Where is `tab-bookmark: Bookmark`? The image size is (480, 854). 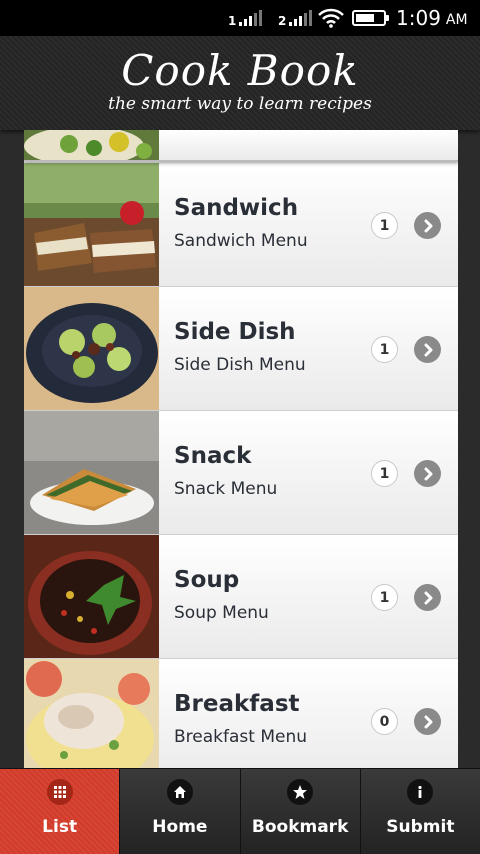 tab-bookmark: Bookmark is located at coordinates (300, 811).